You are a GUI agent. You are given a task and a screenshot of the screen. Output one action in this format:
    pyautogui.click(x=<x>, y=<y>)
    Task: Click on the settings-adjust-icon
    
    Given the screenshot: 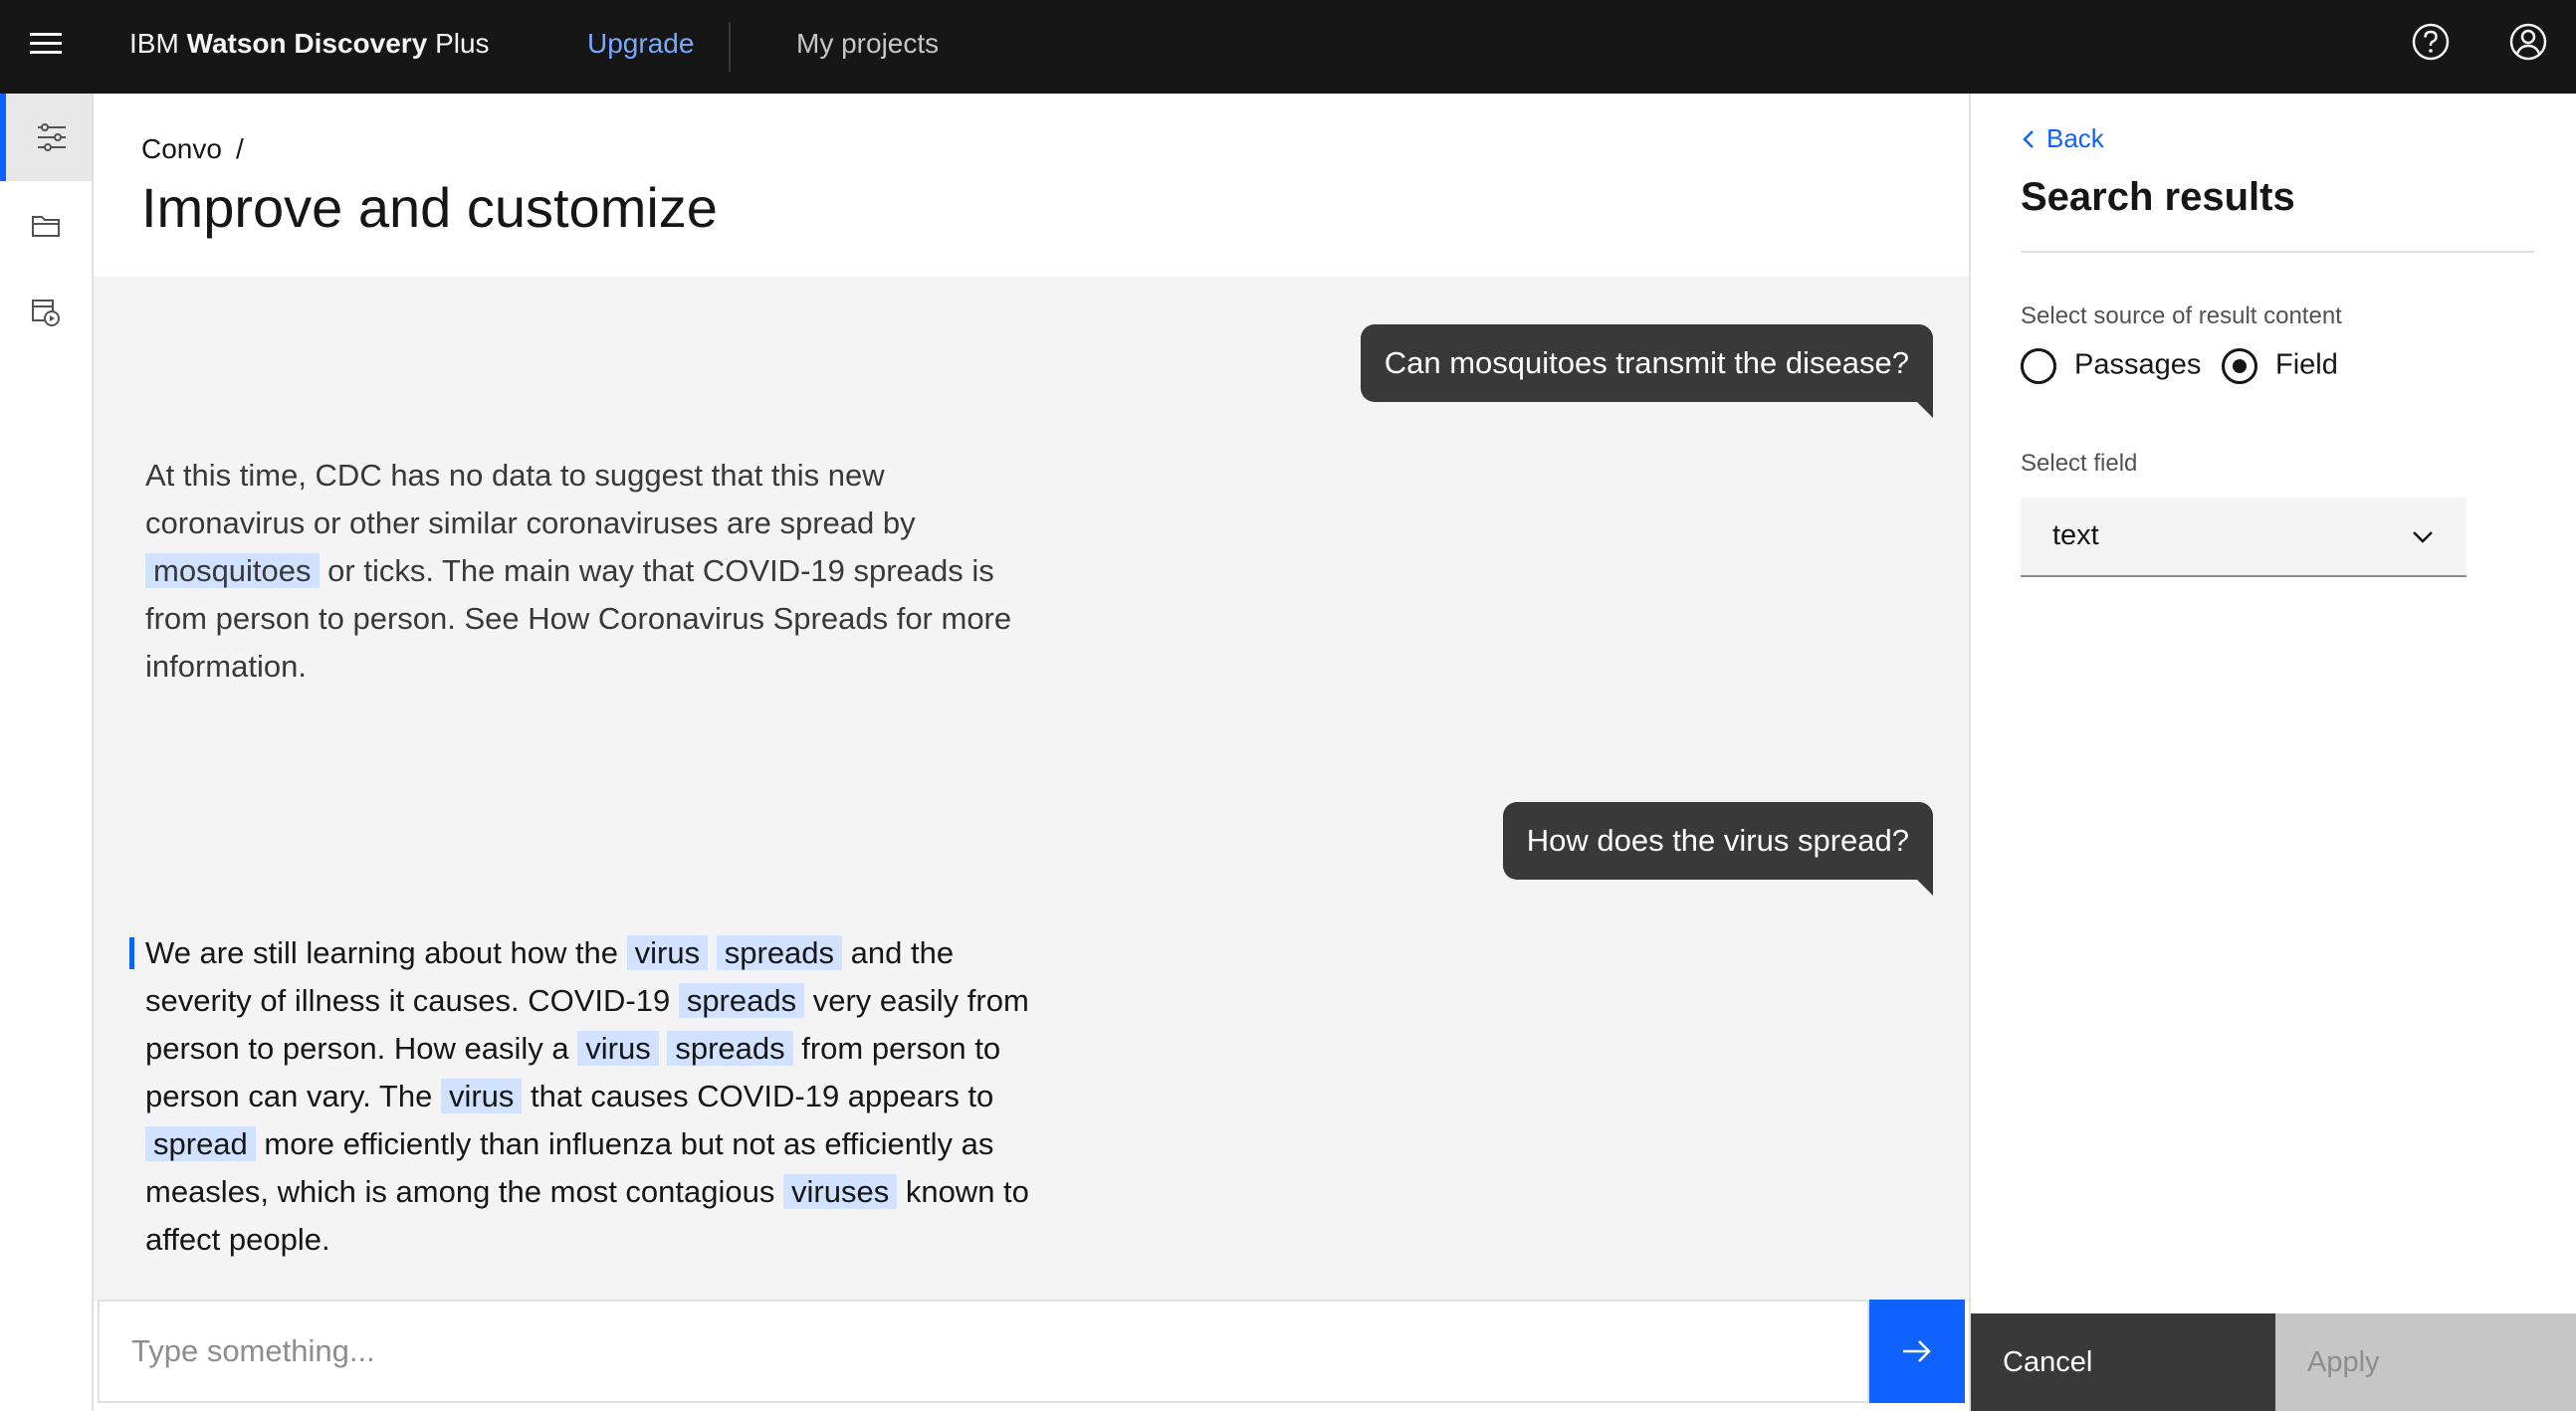 What is the action you would take?
    pyautogui.click(x=52, y=137)
    